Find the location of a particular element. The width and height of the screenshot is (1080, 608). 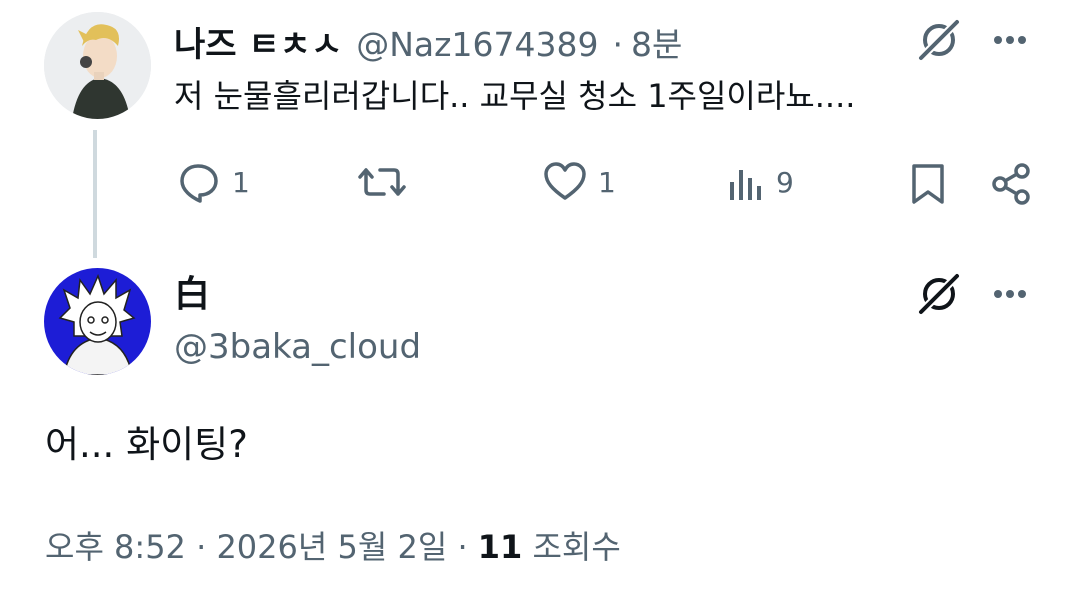

user-handle: @Naz1674389 is located at coordinates (477, 44).